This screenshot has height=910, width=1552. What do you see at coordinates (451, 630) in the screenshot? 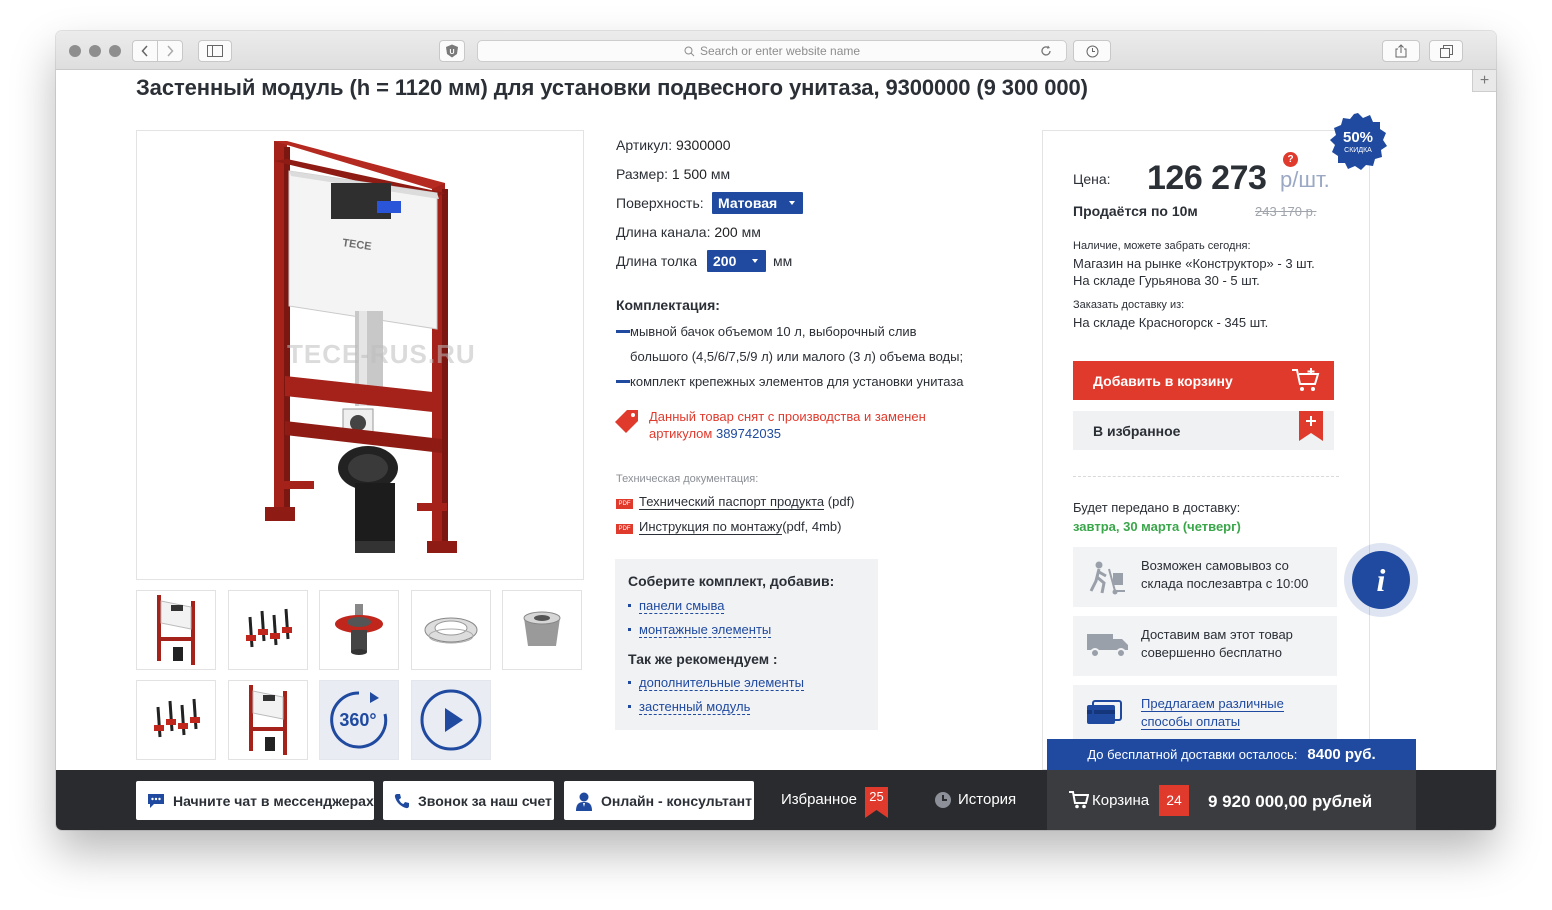
I see `thumbnail-ring` at bounding box center [451, 630].